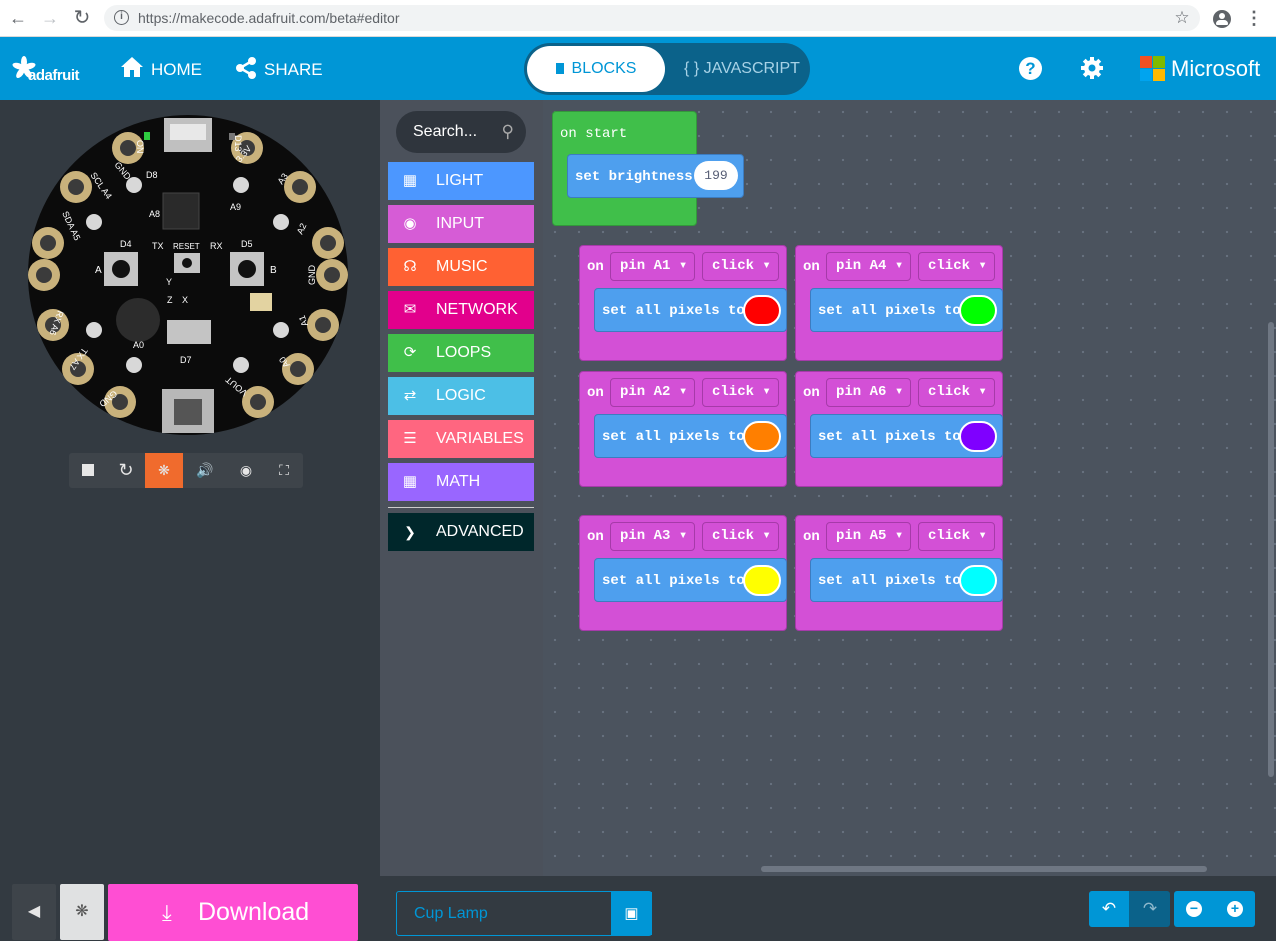  I want to click on on-pin-click-block: on pin A3 ▾ click ▾ set all pixels to, so click(683, 573).